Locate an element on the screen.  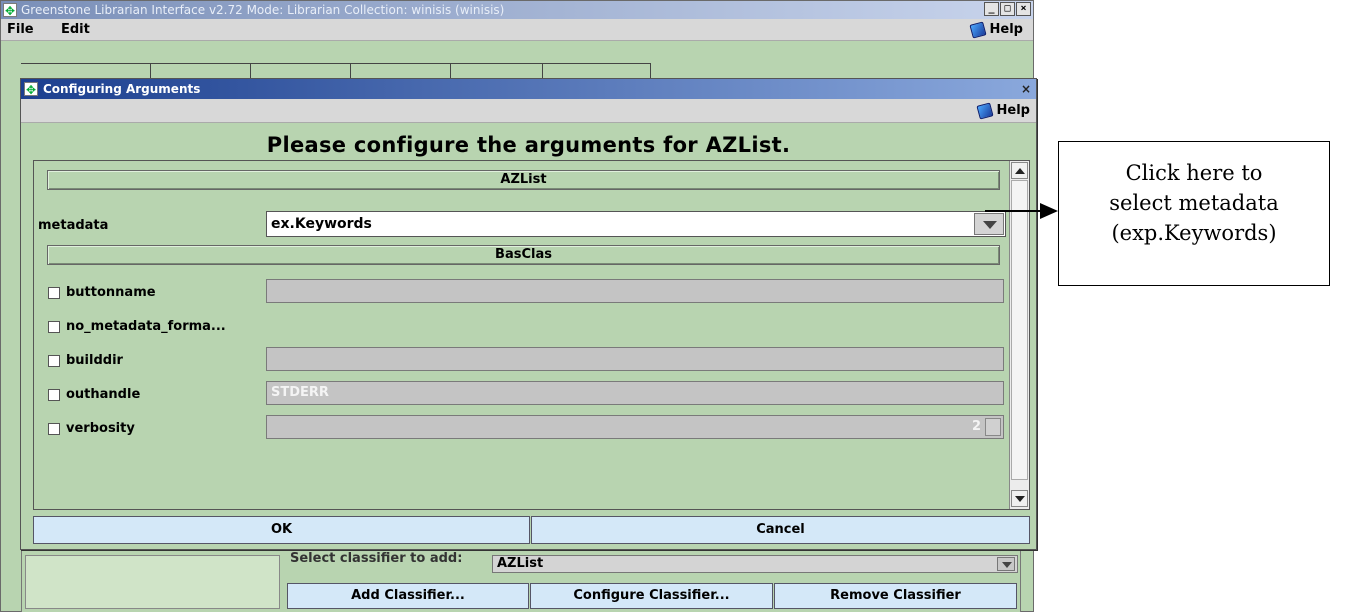
main-help-link: Help is located at coordinates (995, 30).